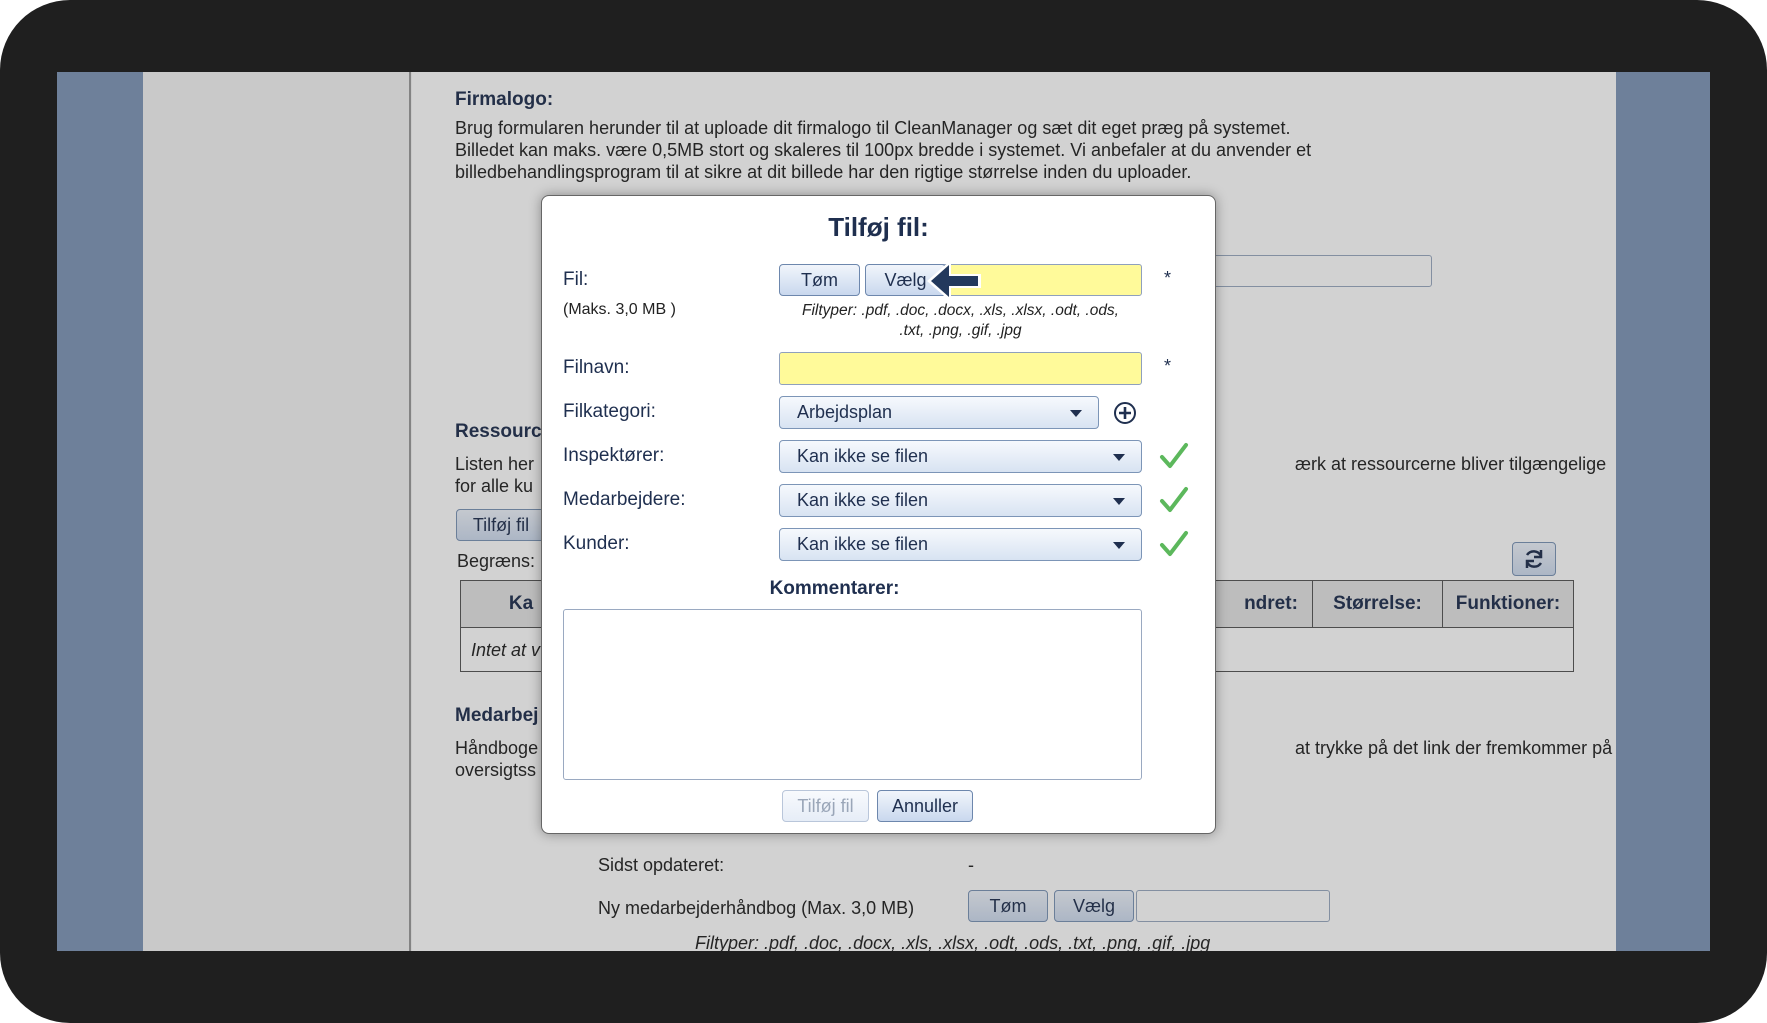 The width and height of the screenshot is (1767, 1023). Describe the element at coordinates (834, 588) in the screenshot. I see `comments-label: Kommentarer:` at that location.